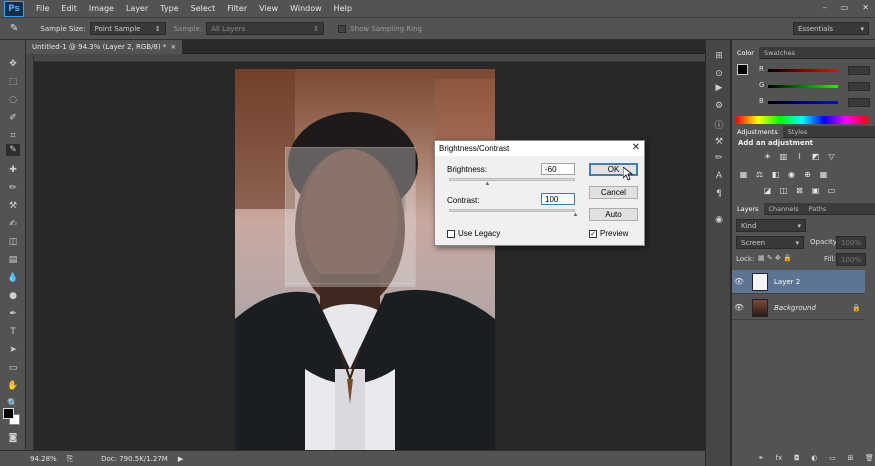 The width and height of the screenshot is (875, 466). I want to click on trash-icon: 🗑, so click(869, 458).